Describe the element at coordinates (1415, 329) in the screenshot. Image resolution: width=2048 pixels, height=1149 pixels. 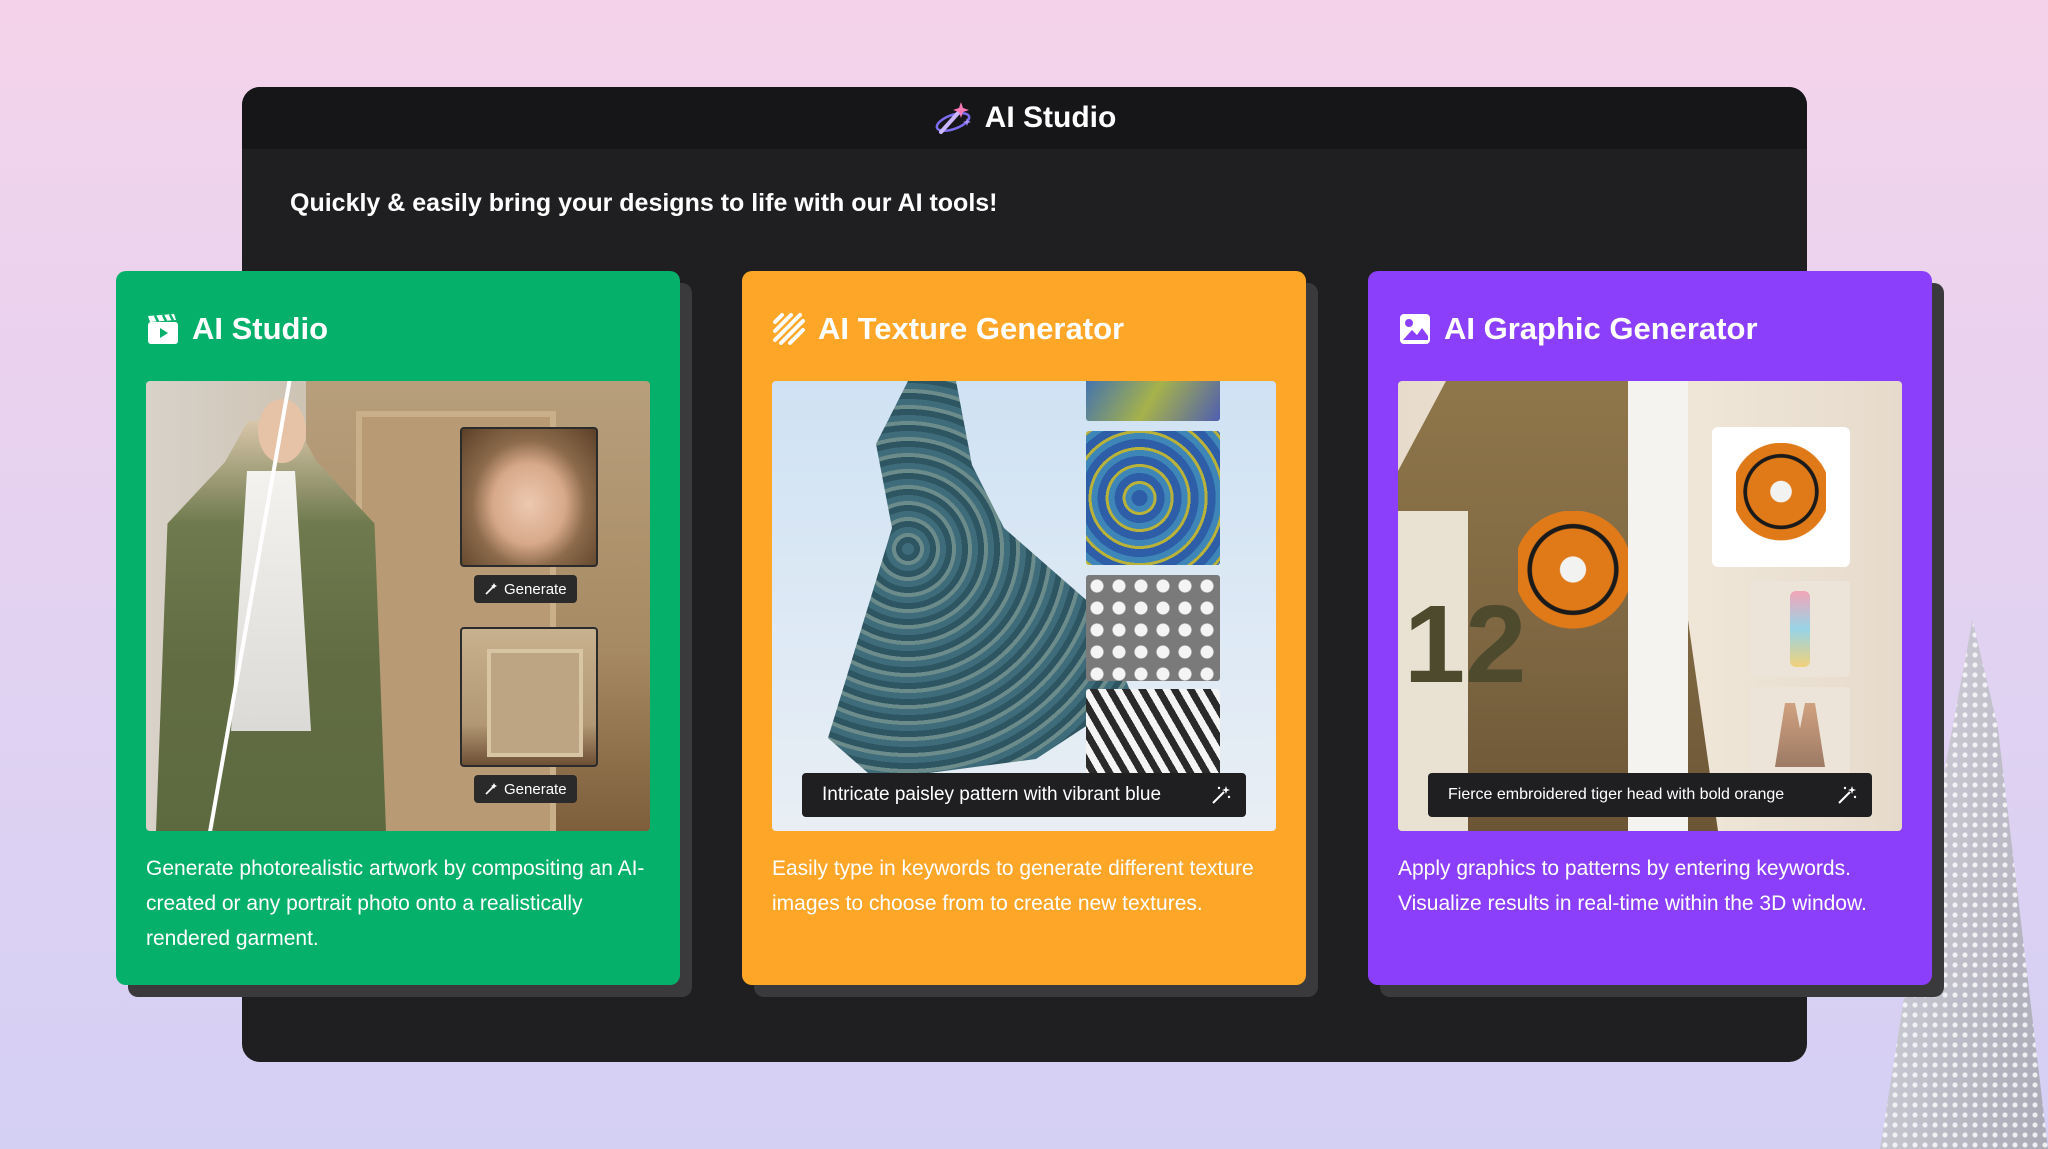
I see `image-graphic-icon` at that location.